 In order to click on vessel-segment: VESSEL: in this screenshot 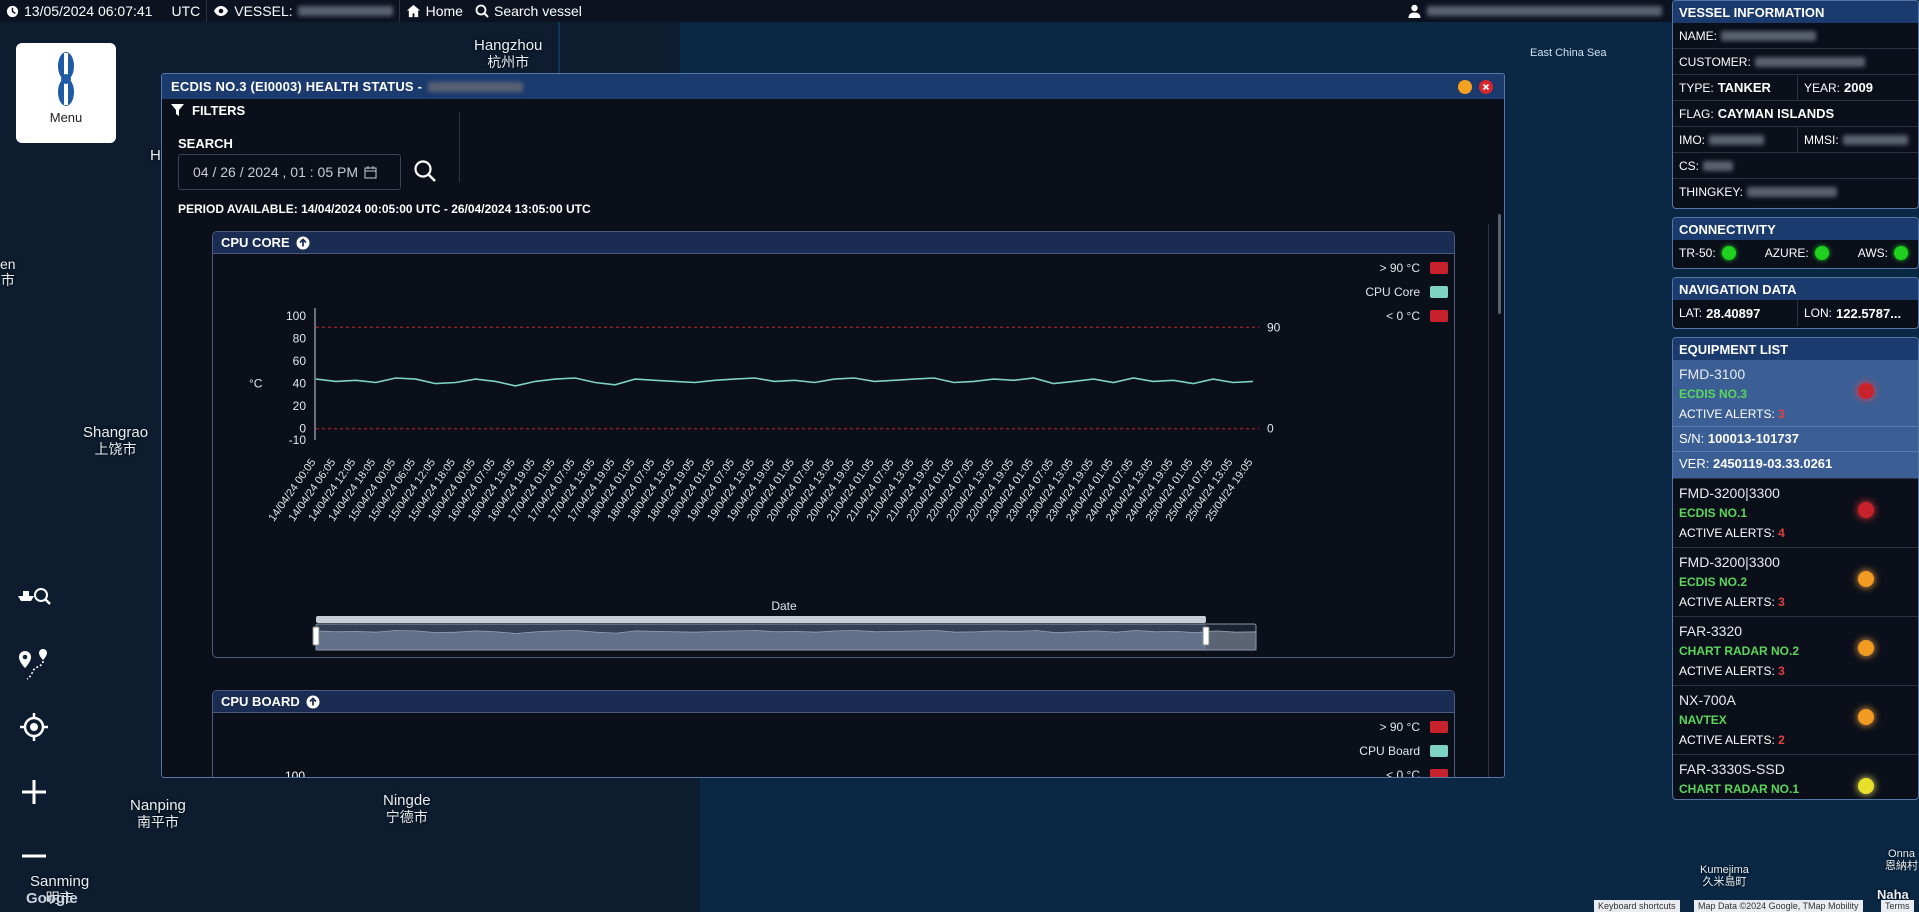, I will do `click(303, 11)`.